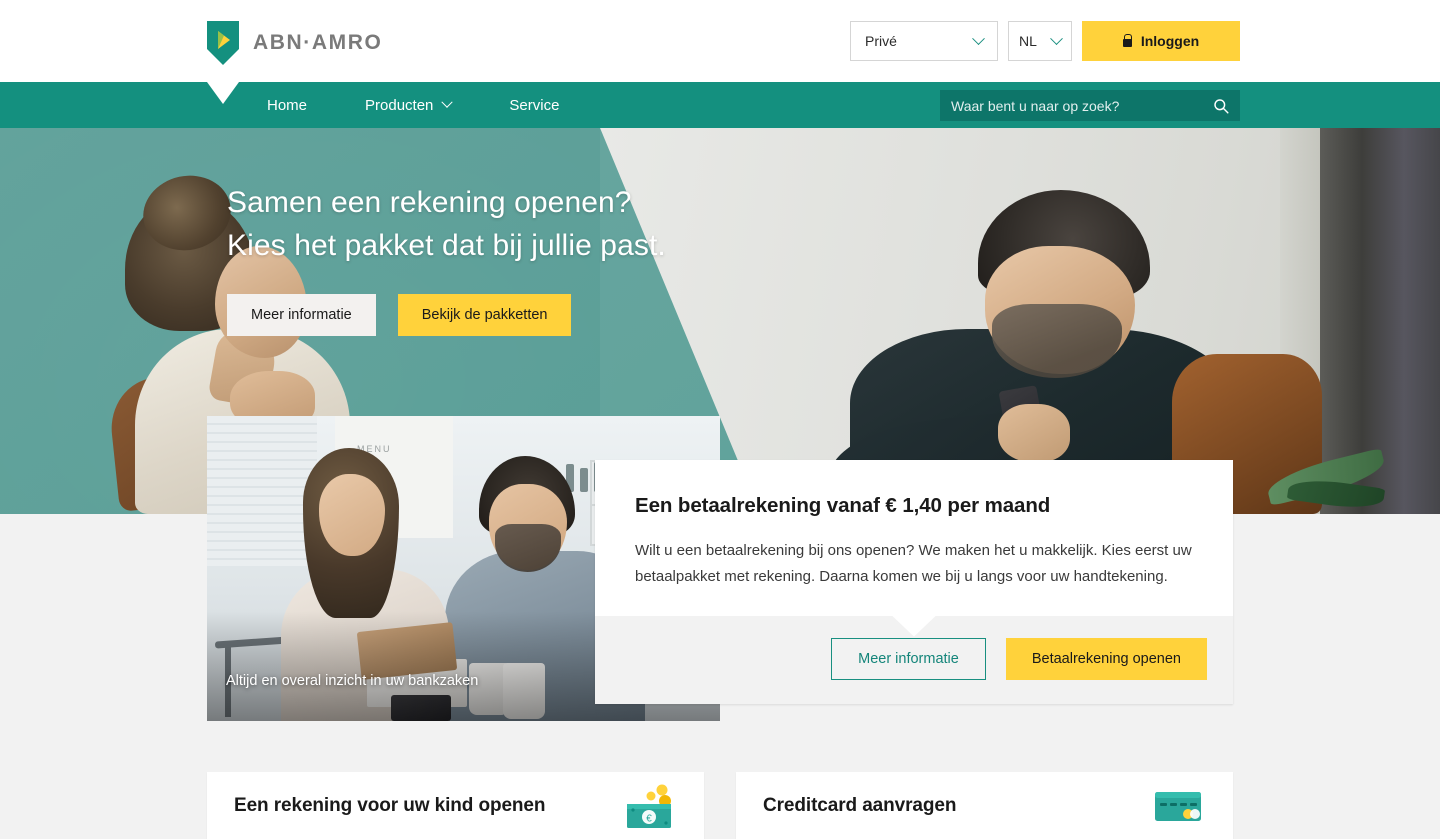 Image resolution: width=1440 pixels, height=839 pixels. What do you see at coordinates (262, 491) in the screenshot?
I see `photo-window-blind` at bounding box center [262, 491].